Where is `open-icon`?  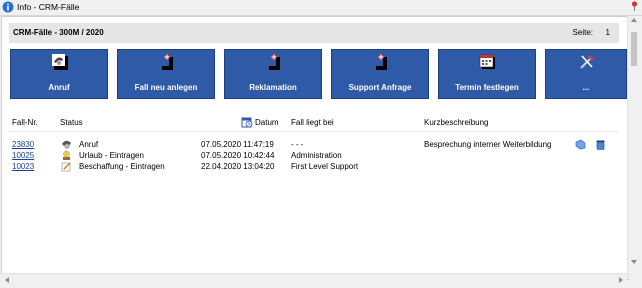
open-icon is located at coordinates (580, 144).